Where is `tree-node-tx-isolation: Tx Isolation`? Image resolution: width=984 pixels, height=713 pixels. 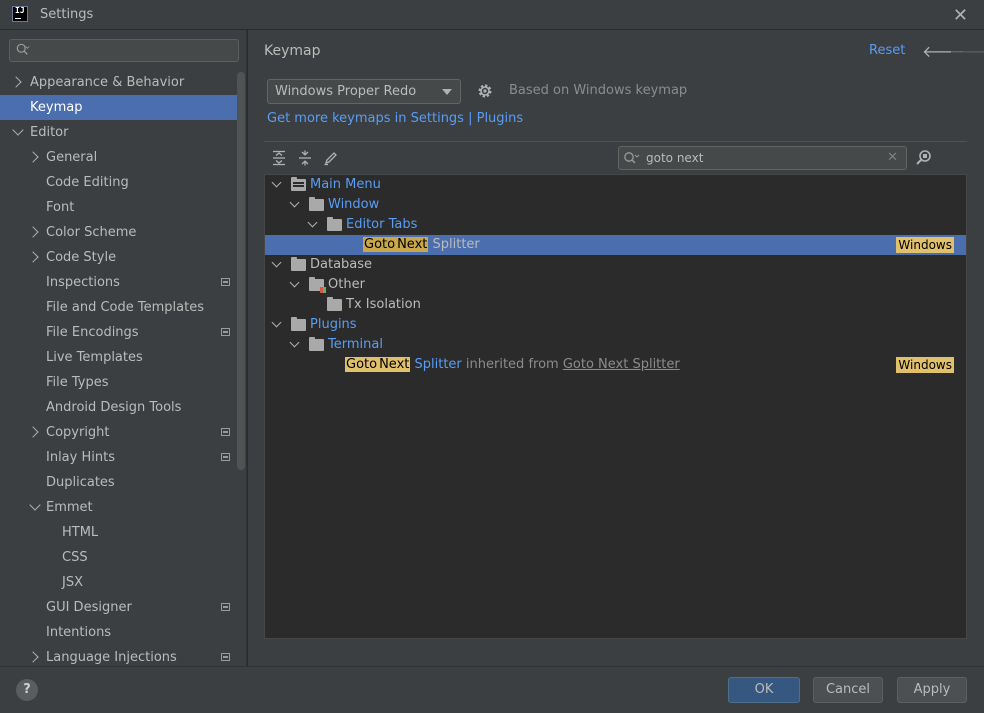
tree-node-tx-isolation: Tx Isolation is located at coordinates (615, 305).